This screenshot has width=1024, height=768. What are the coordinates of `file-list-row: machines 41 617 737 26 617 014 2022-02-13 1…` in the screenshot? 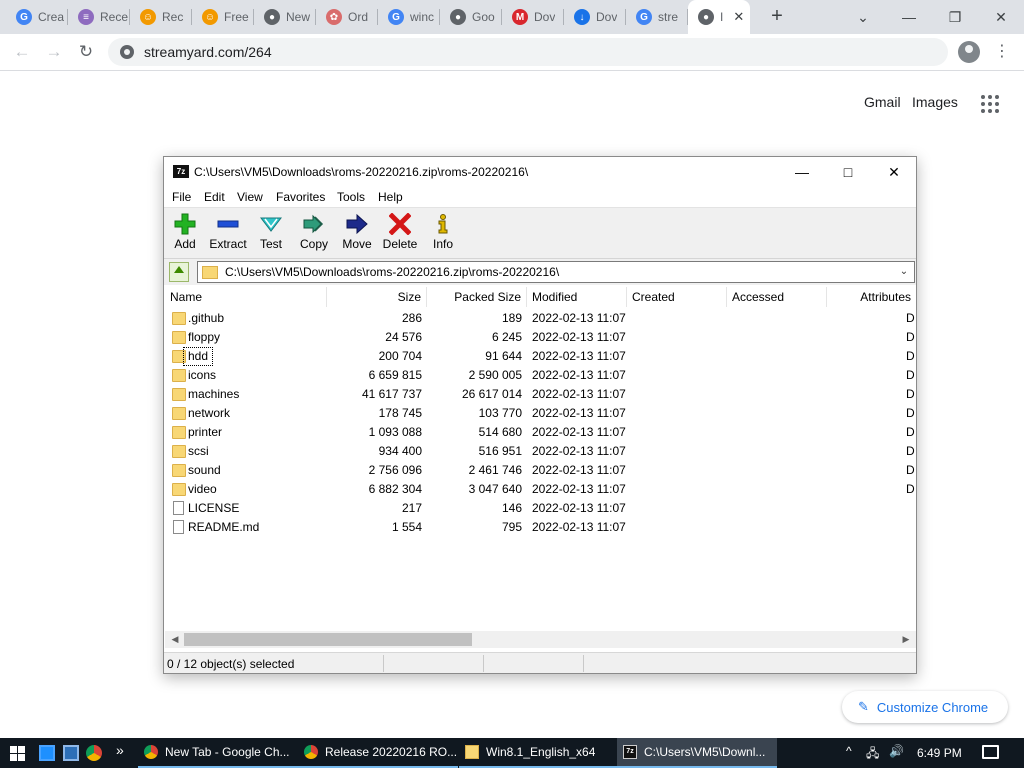 It's located at (540, 394).